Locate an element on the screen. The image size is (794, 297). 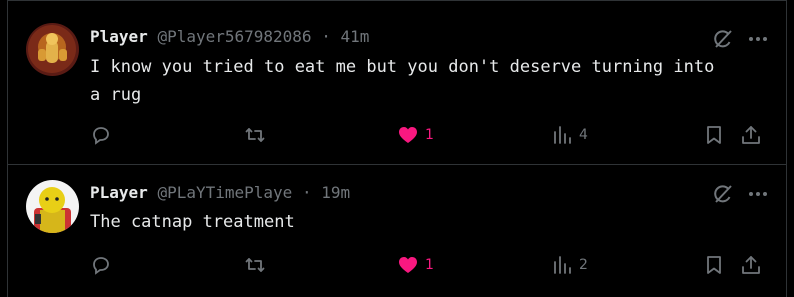
author-handle: @PLaYTimePlaye is located at coordinates (224, 192).